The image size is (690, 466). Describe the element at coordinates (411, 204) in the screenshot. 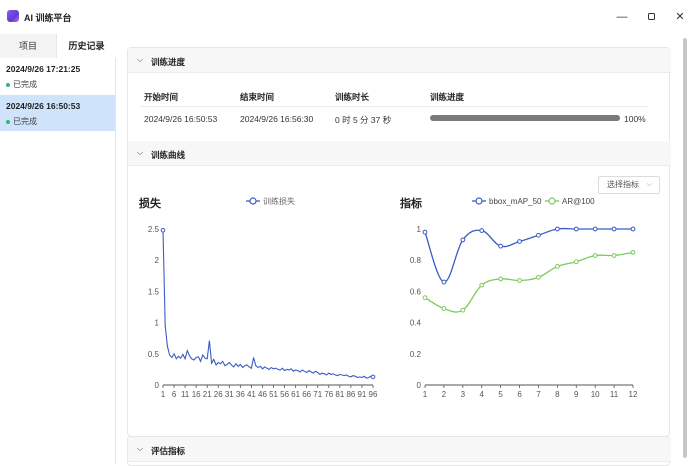

I see `metric-chart-title: 指标` at that location.